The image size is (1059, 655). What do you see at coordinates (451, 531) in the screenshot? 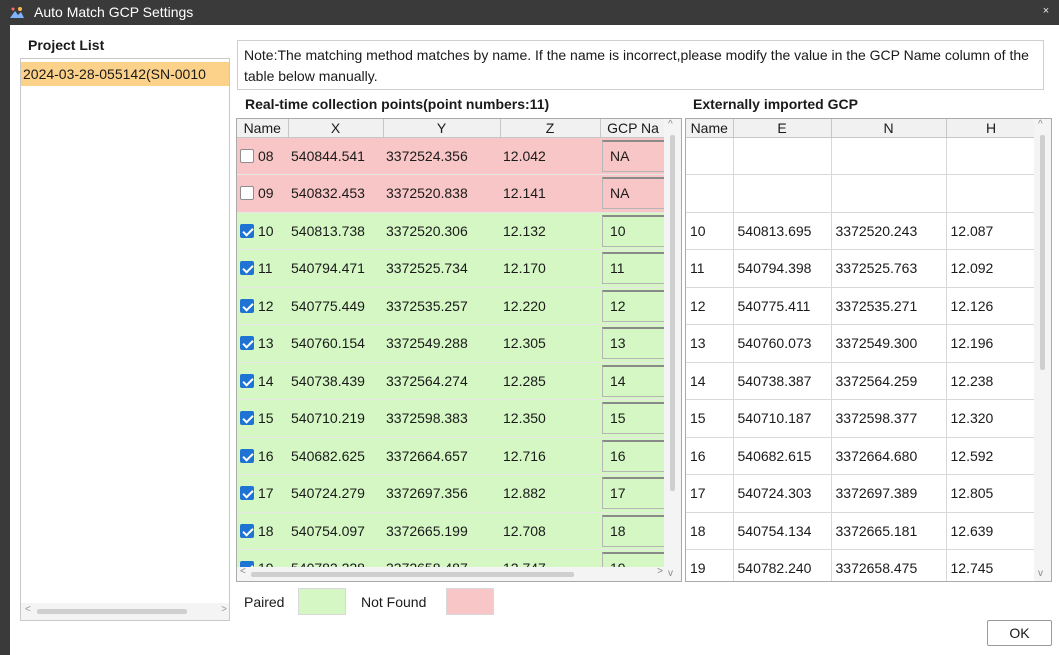
I see `table-row: 18 540754.097 3372665.199 12.708 18` at bounding box center [451, 531].